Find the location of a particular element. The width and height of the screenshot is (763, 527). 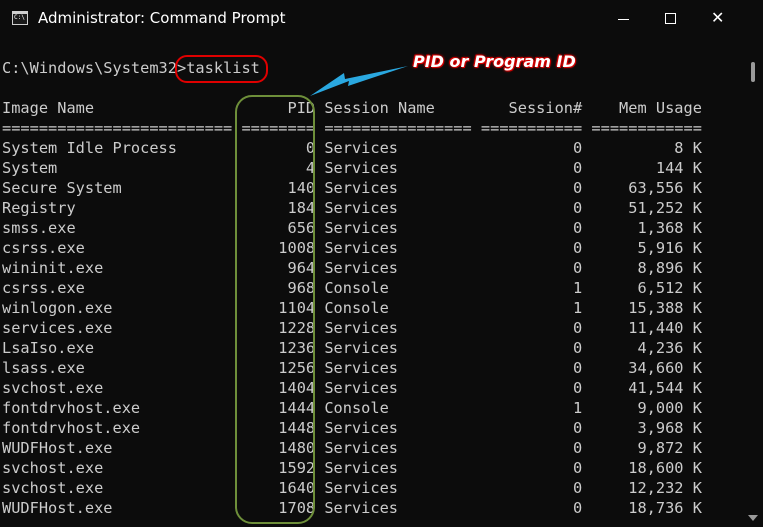

vertical-scrollbar is located at coordinates (753, 282).